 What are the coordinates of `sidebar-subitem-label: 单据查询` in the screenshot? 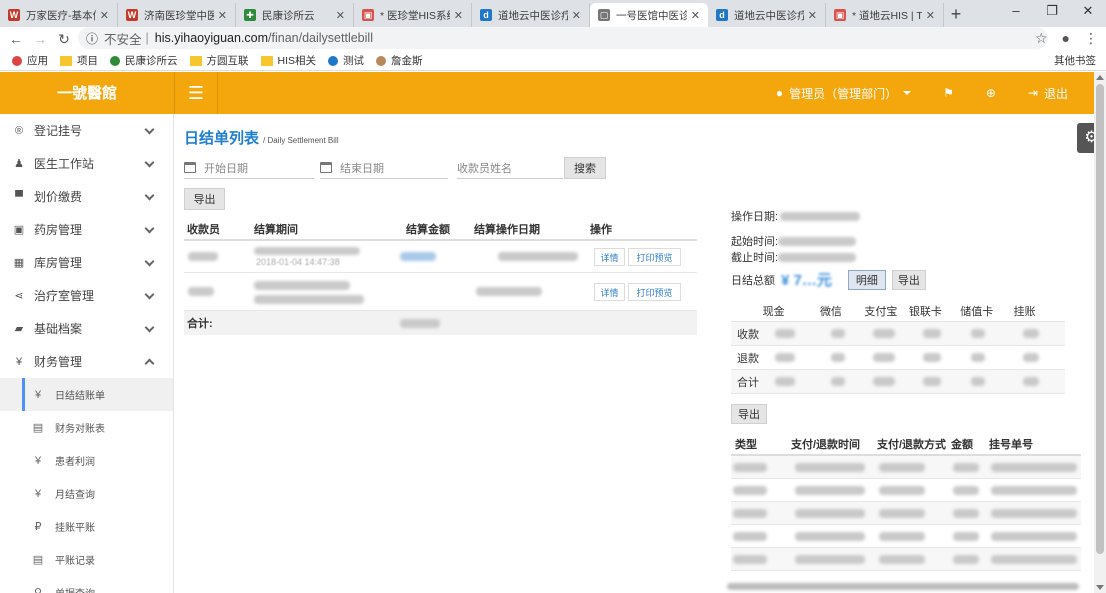 It's located at (75, 589).